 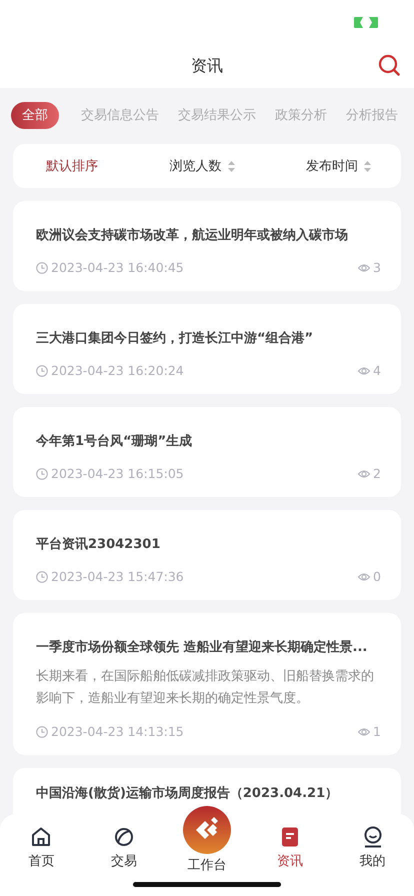 I want to click on publish-time: 2023-04-23 15:47:36, so click(x=117, y=576).